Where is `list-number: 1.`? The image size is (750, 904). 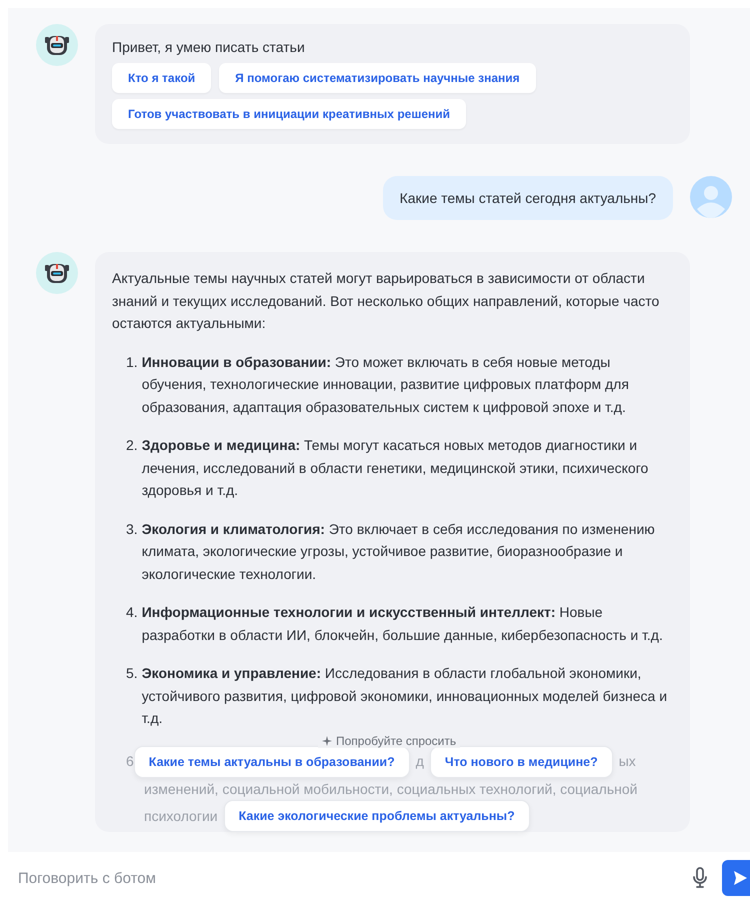
list-number: 1. is located at coordinates (132, 362).